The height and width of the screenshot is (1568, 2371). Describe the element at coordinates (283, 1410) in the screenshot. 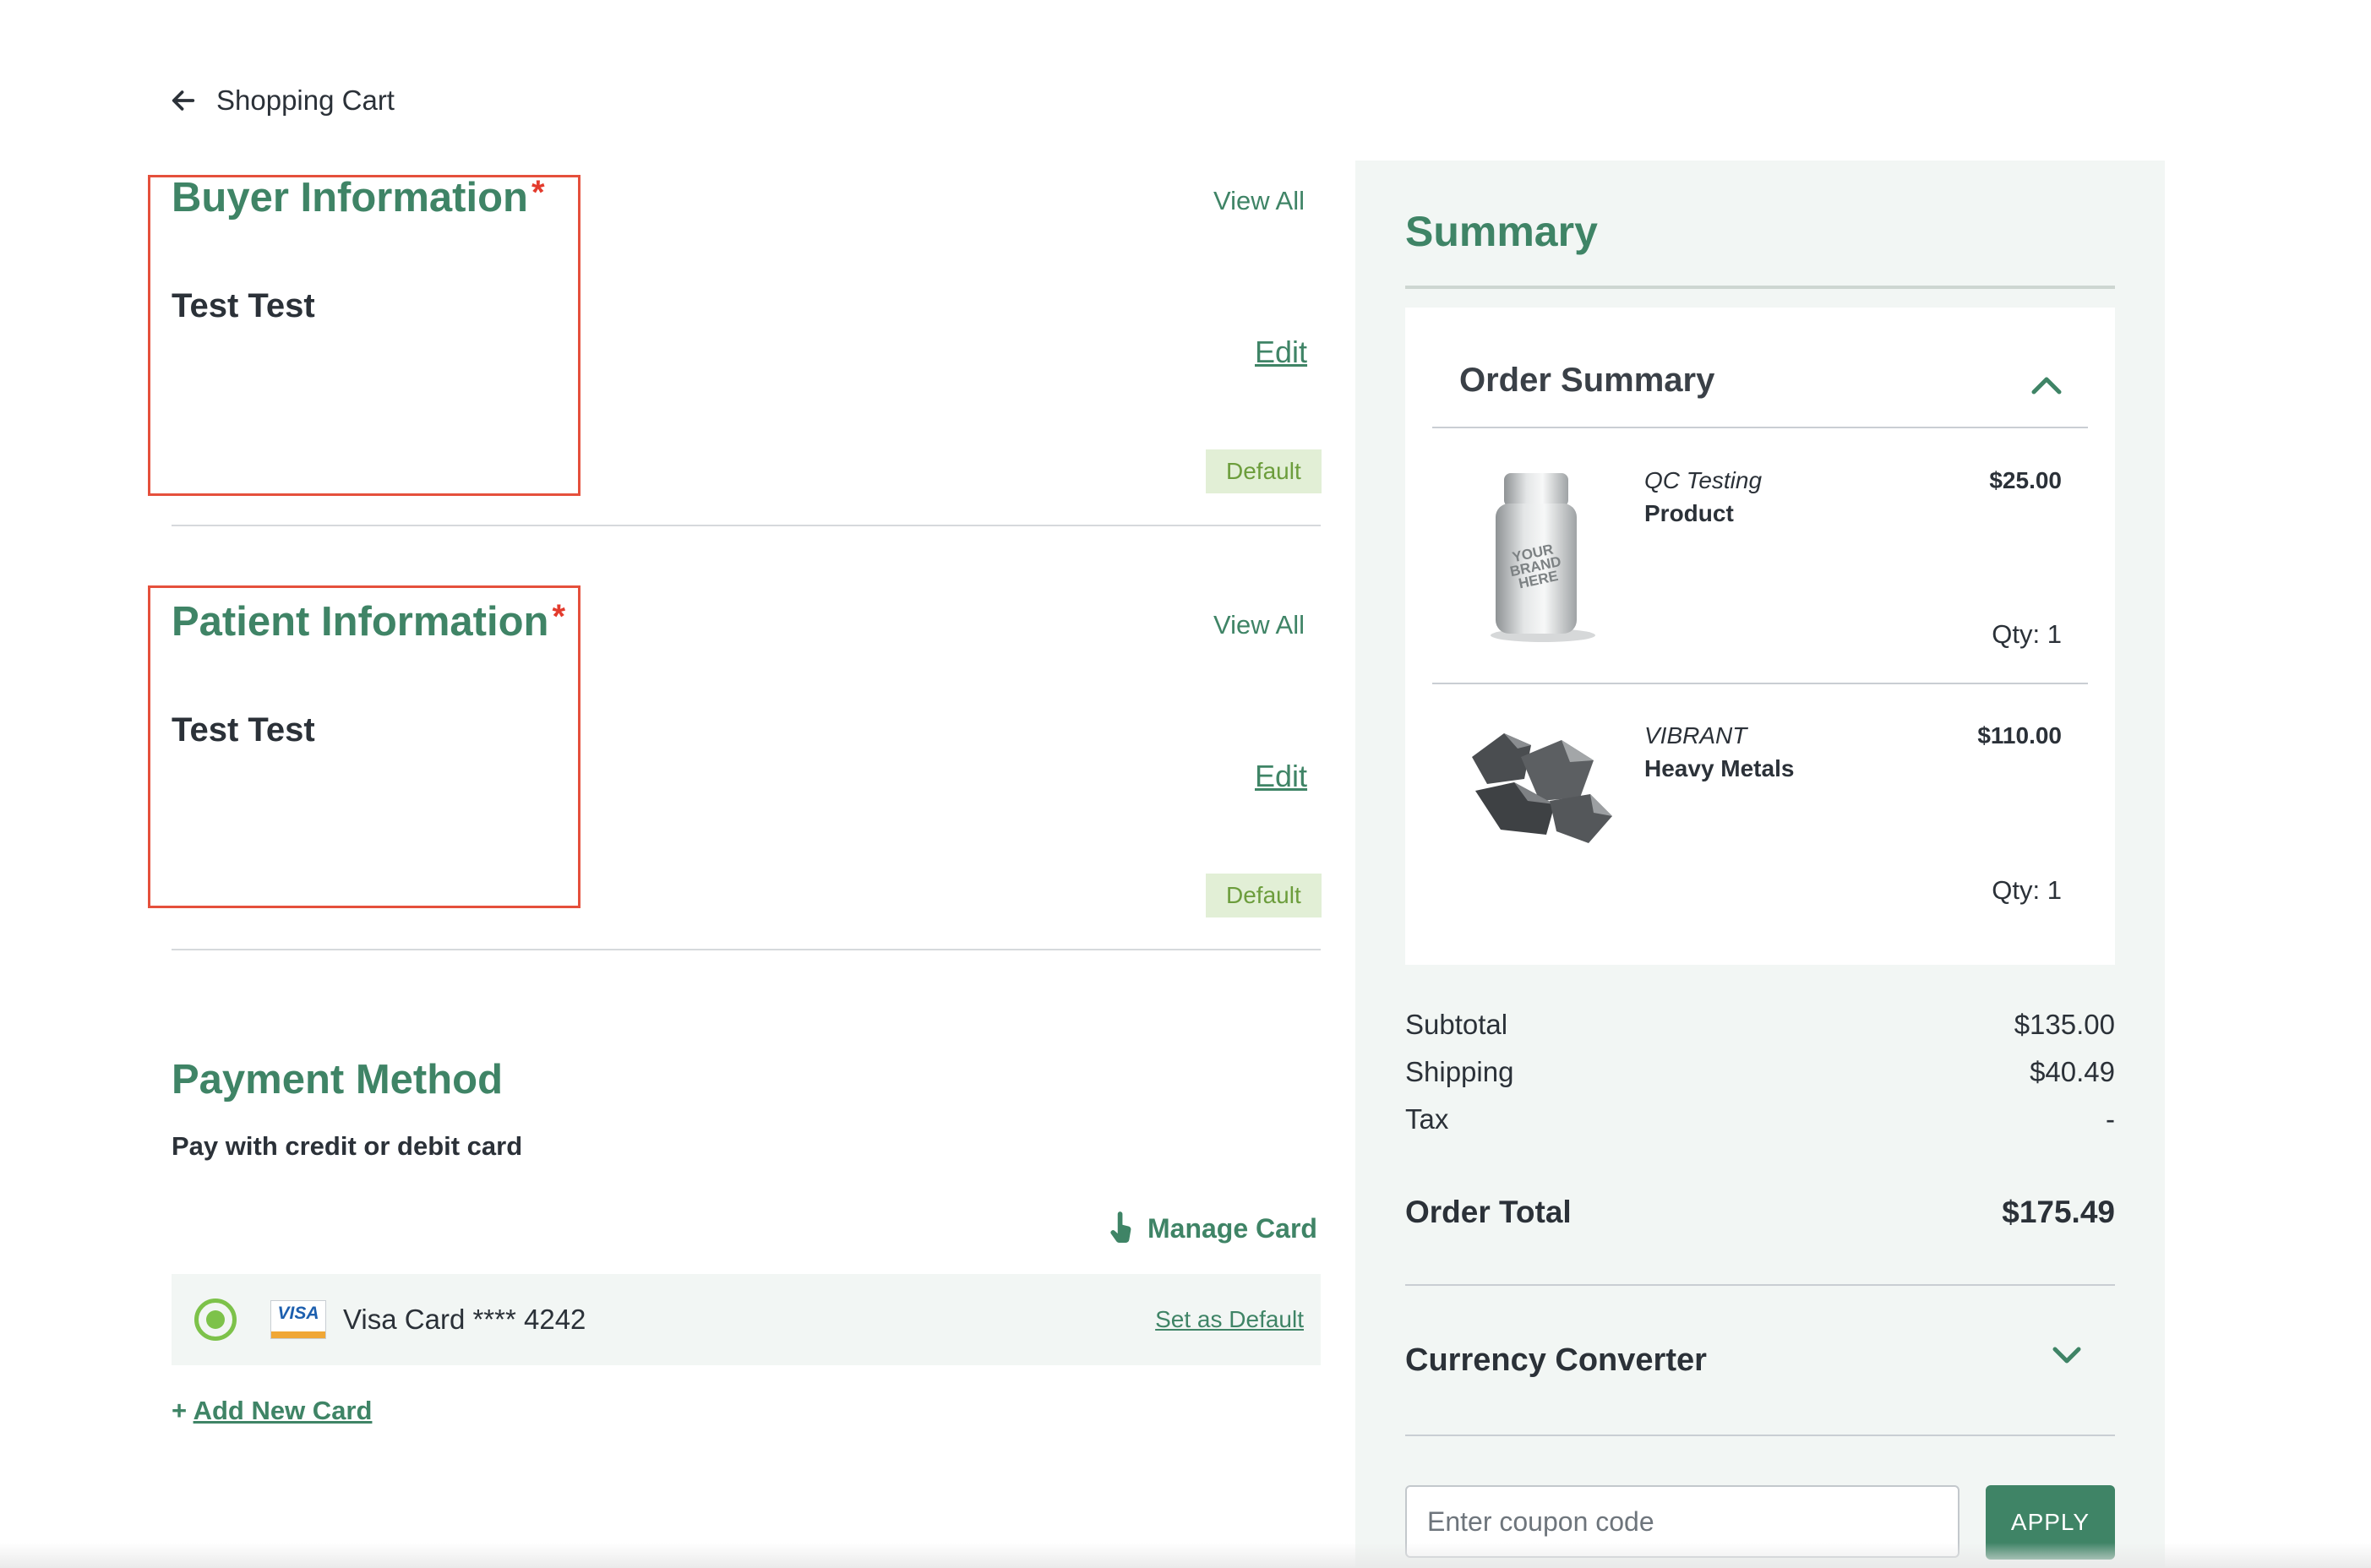

I see `add-new-card-label: Add New Card` at that location.